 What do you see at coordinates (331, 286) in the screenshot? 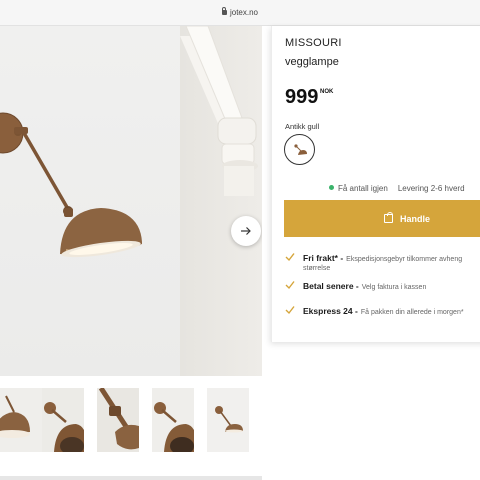
I see `benefit-title: Betal senere -` at bounding box center [331, 286].